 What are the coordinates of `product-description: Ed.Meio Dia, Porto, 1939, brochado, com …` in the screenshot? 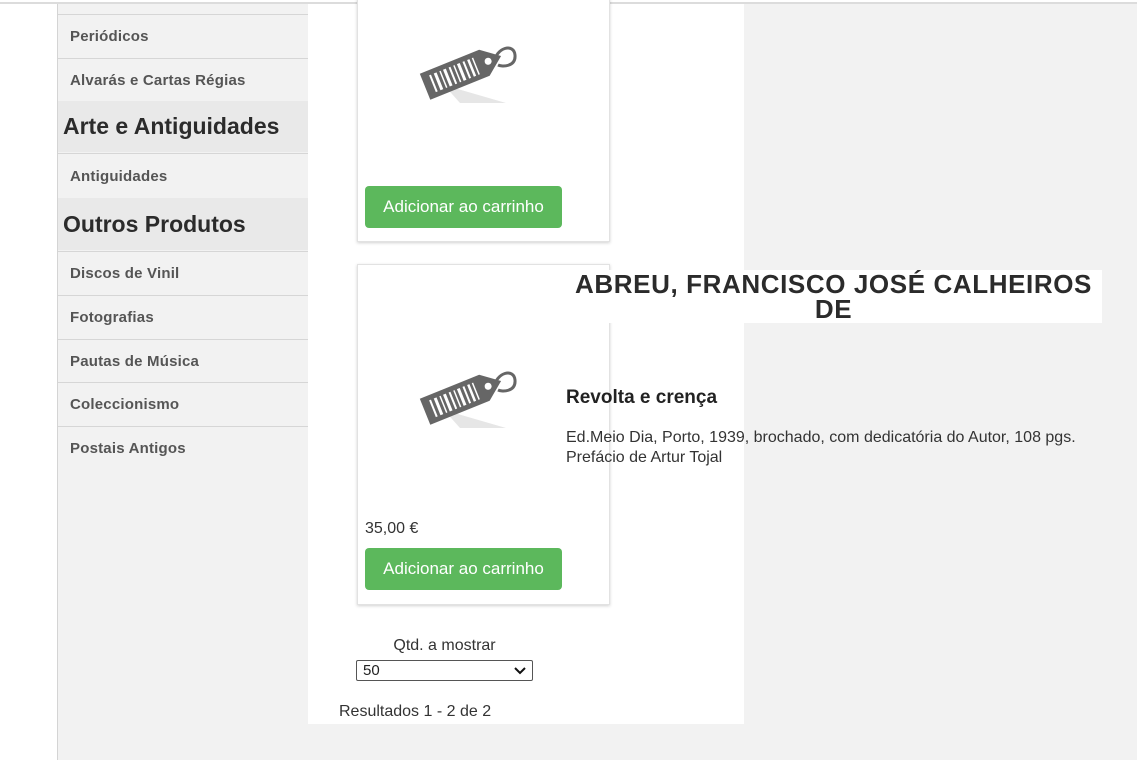 It's located at (821, 447).